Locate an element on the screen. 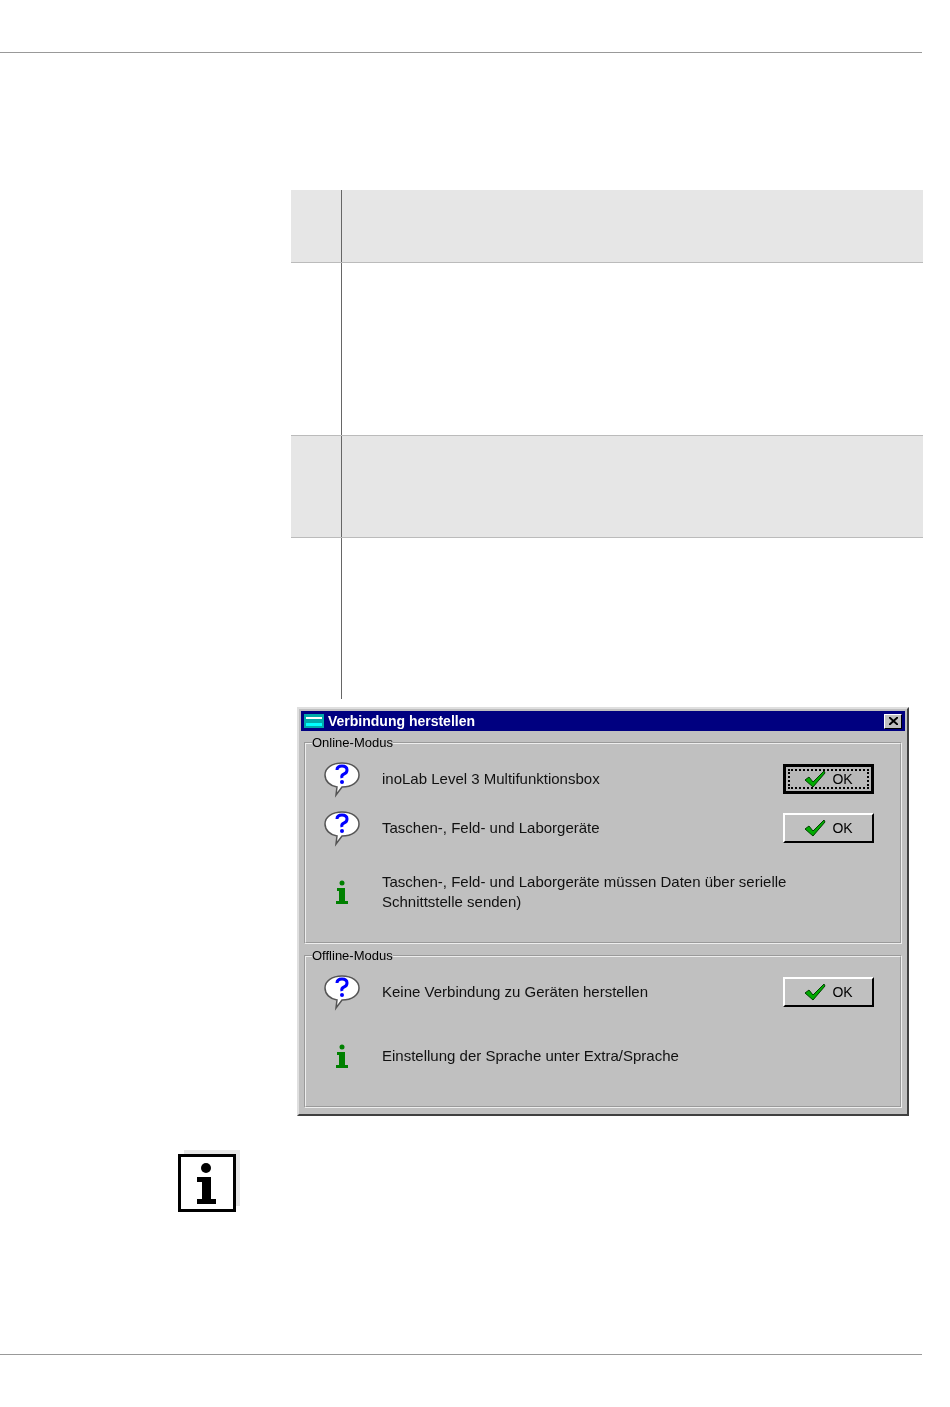  close-button is located at coordinates (893, 721).